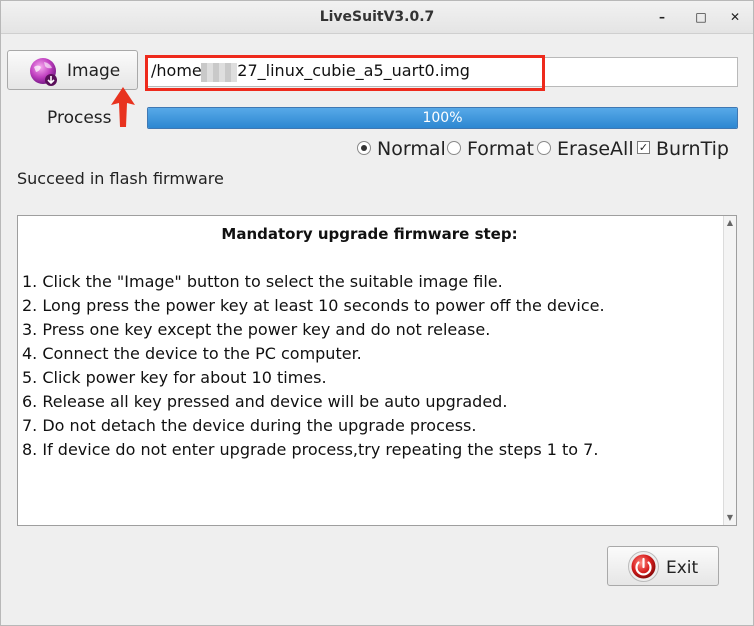 This screenshot has height=626, width=754. What do you see at coordinates (120, 178) in the screenshot?
I see `status-message: Succeed in flash firmware` at bounding box center [120, 178].